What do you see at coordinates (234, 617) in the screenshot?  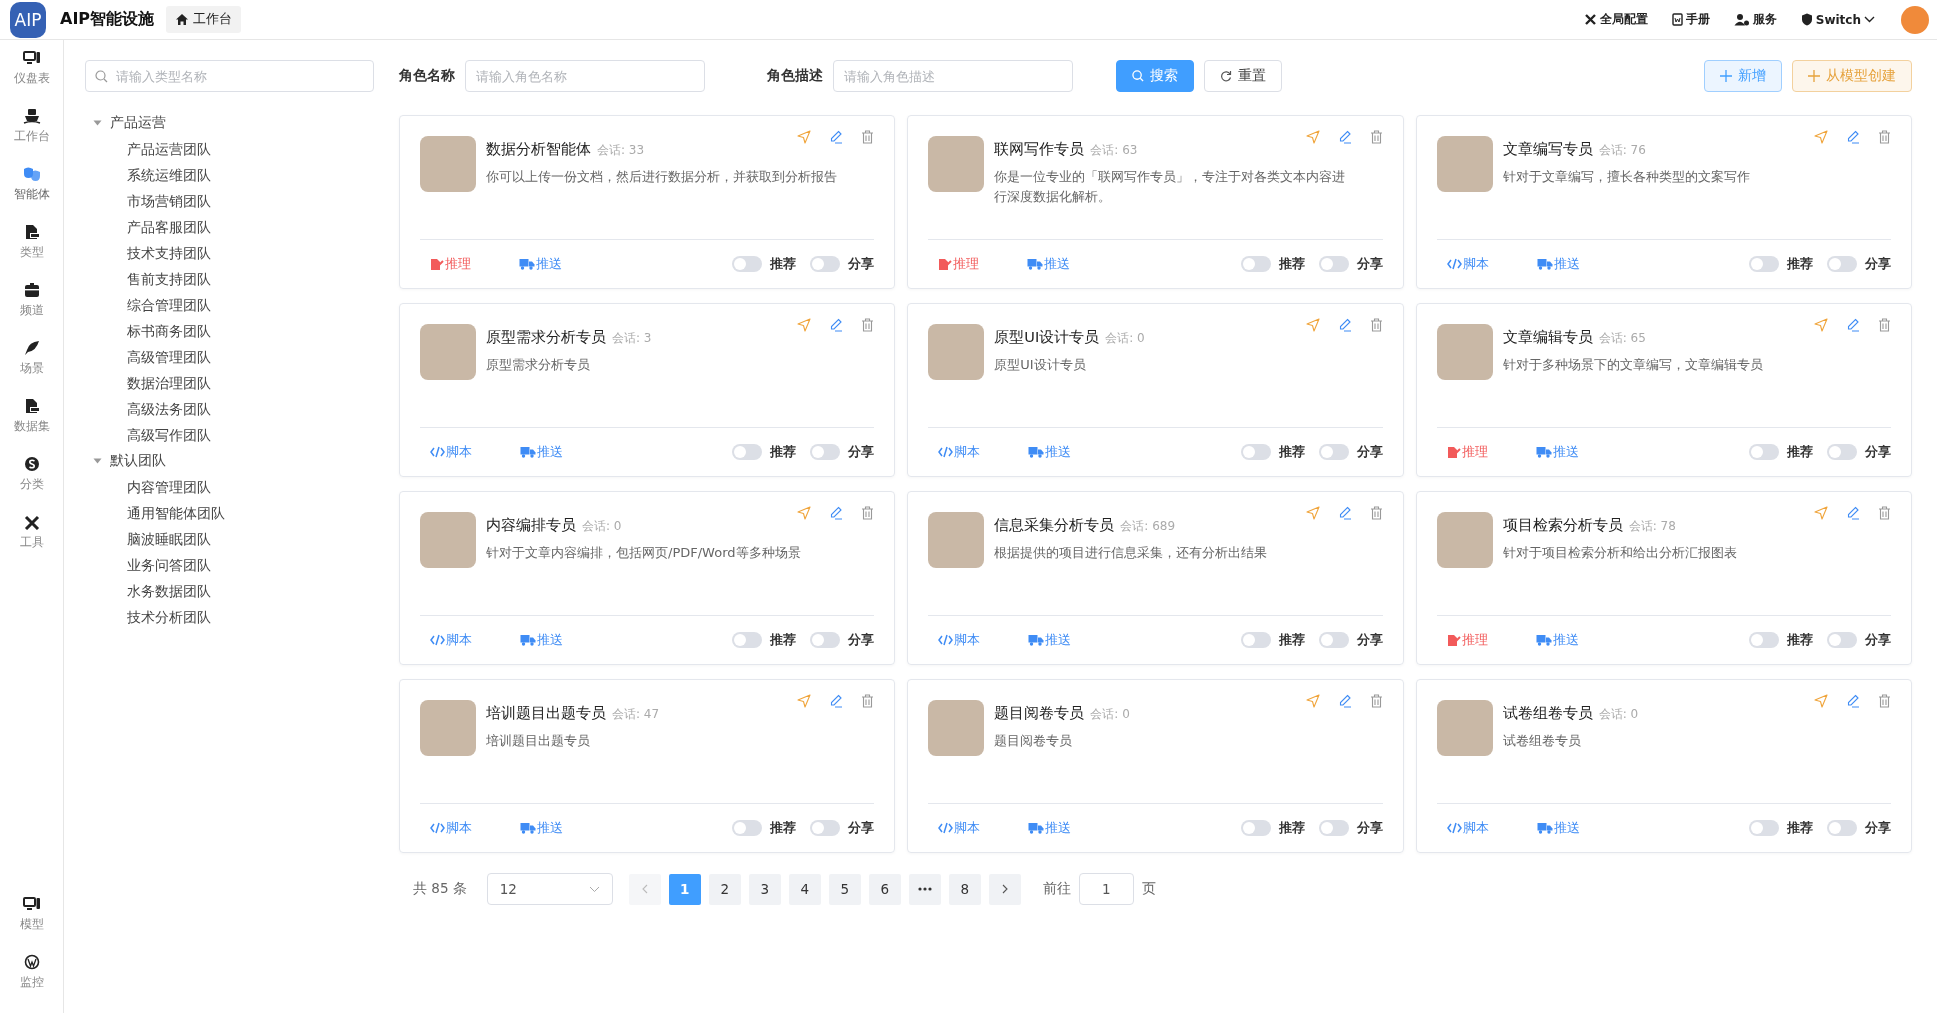 I see `tree-item: 技术分析团队` at bounding box center [234, 617].